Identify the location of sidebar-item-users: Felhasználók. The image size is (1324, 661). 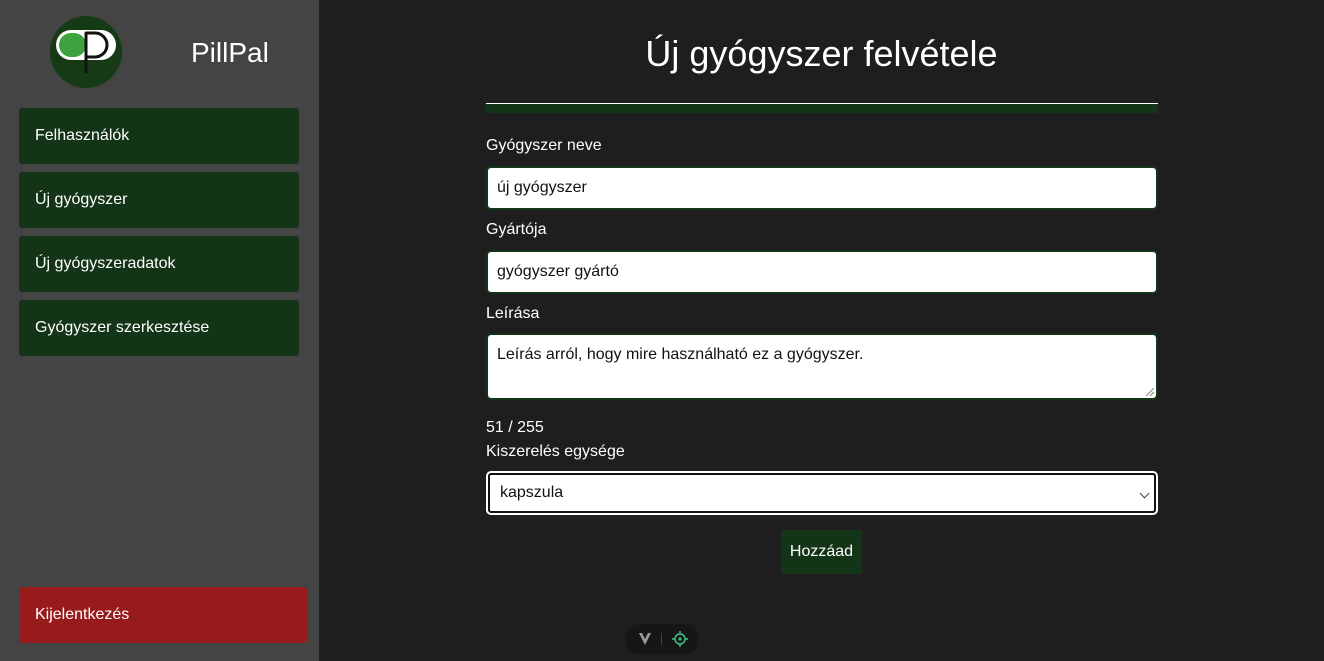
(159, 136).